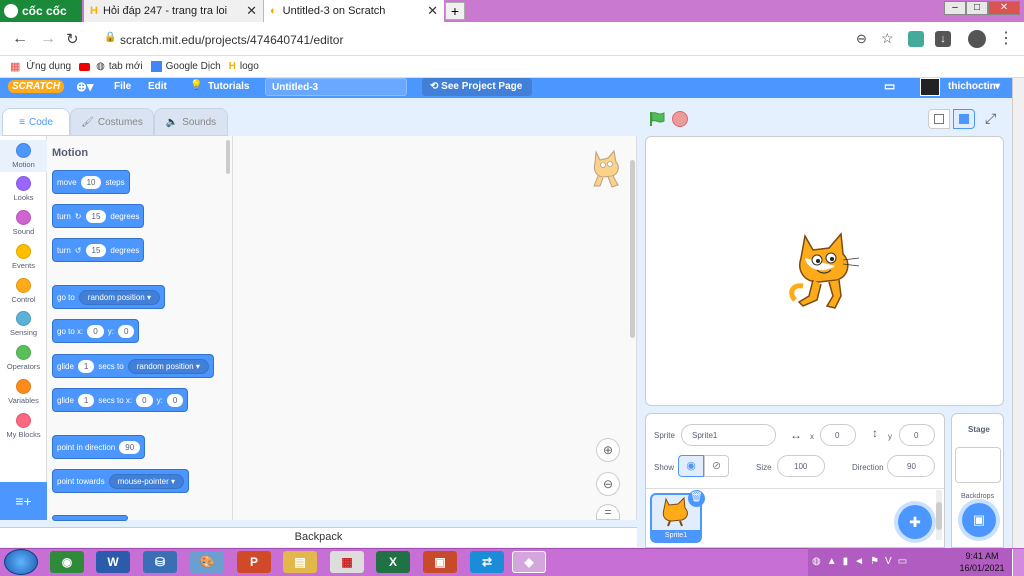 Image resolution: width=1024 pixels, height=576 pixels. Describe the element at coordinates (943, 39) in the screenshot. I see `download-icon: ↓` at that location.